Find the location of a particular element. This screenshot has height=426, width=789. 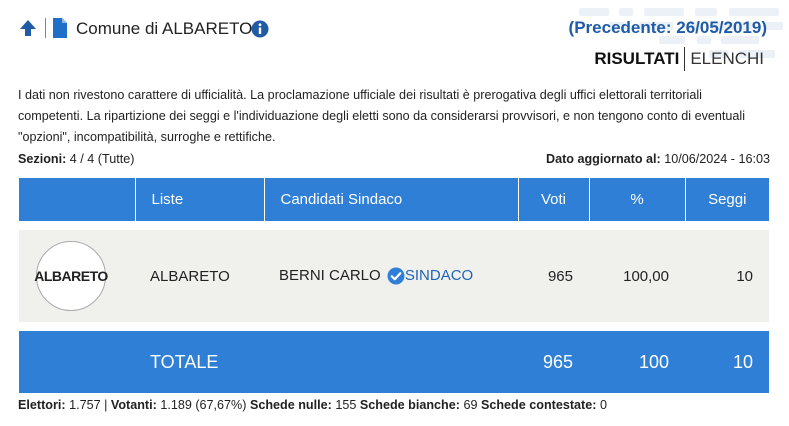

elettori-value: 1.757 is located at coordinates (85, 405).